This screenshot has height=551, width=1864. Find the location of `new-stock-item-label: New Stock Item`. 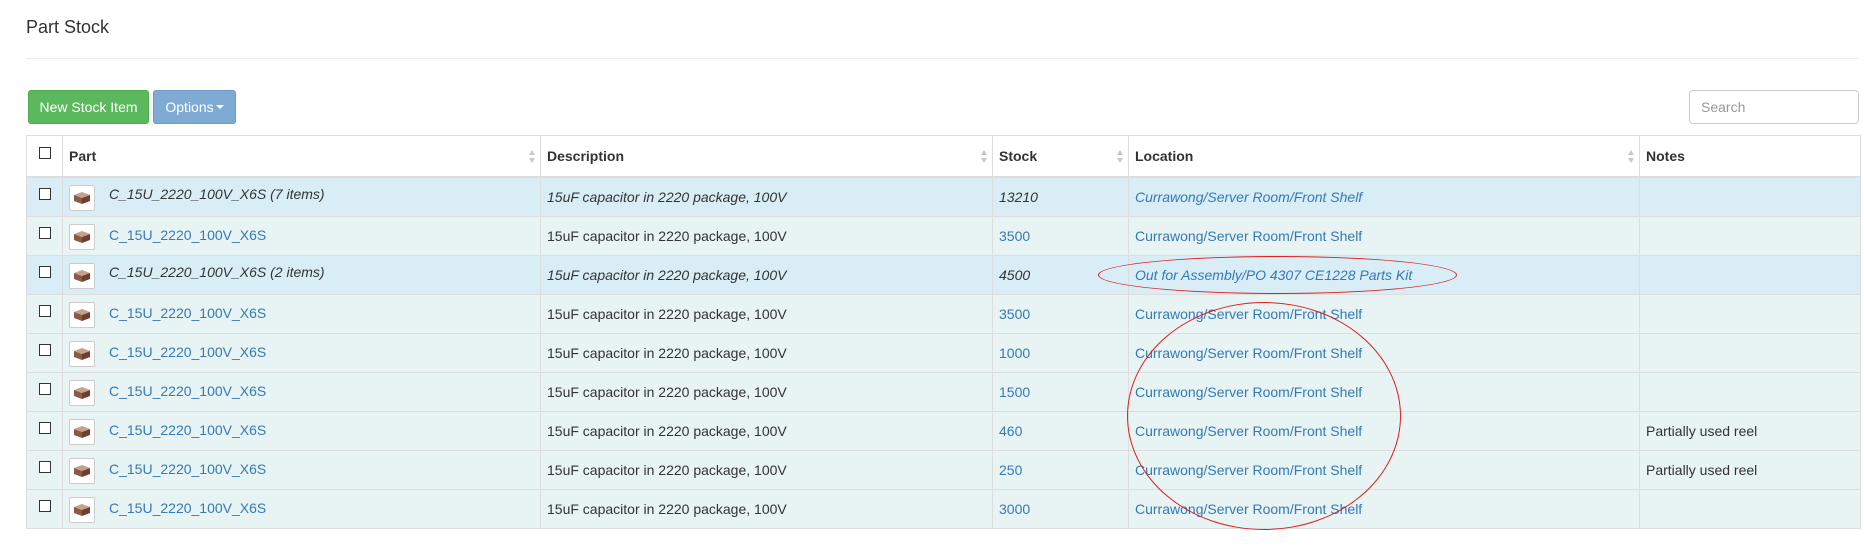

new-stock-item-label: New Stock Item is located at coordinates (88, 107).